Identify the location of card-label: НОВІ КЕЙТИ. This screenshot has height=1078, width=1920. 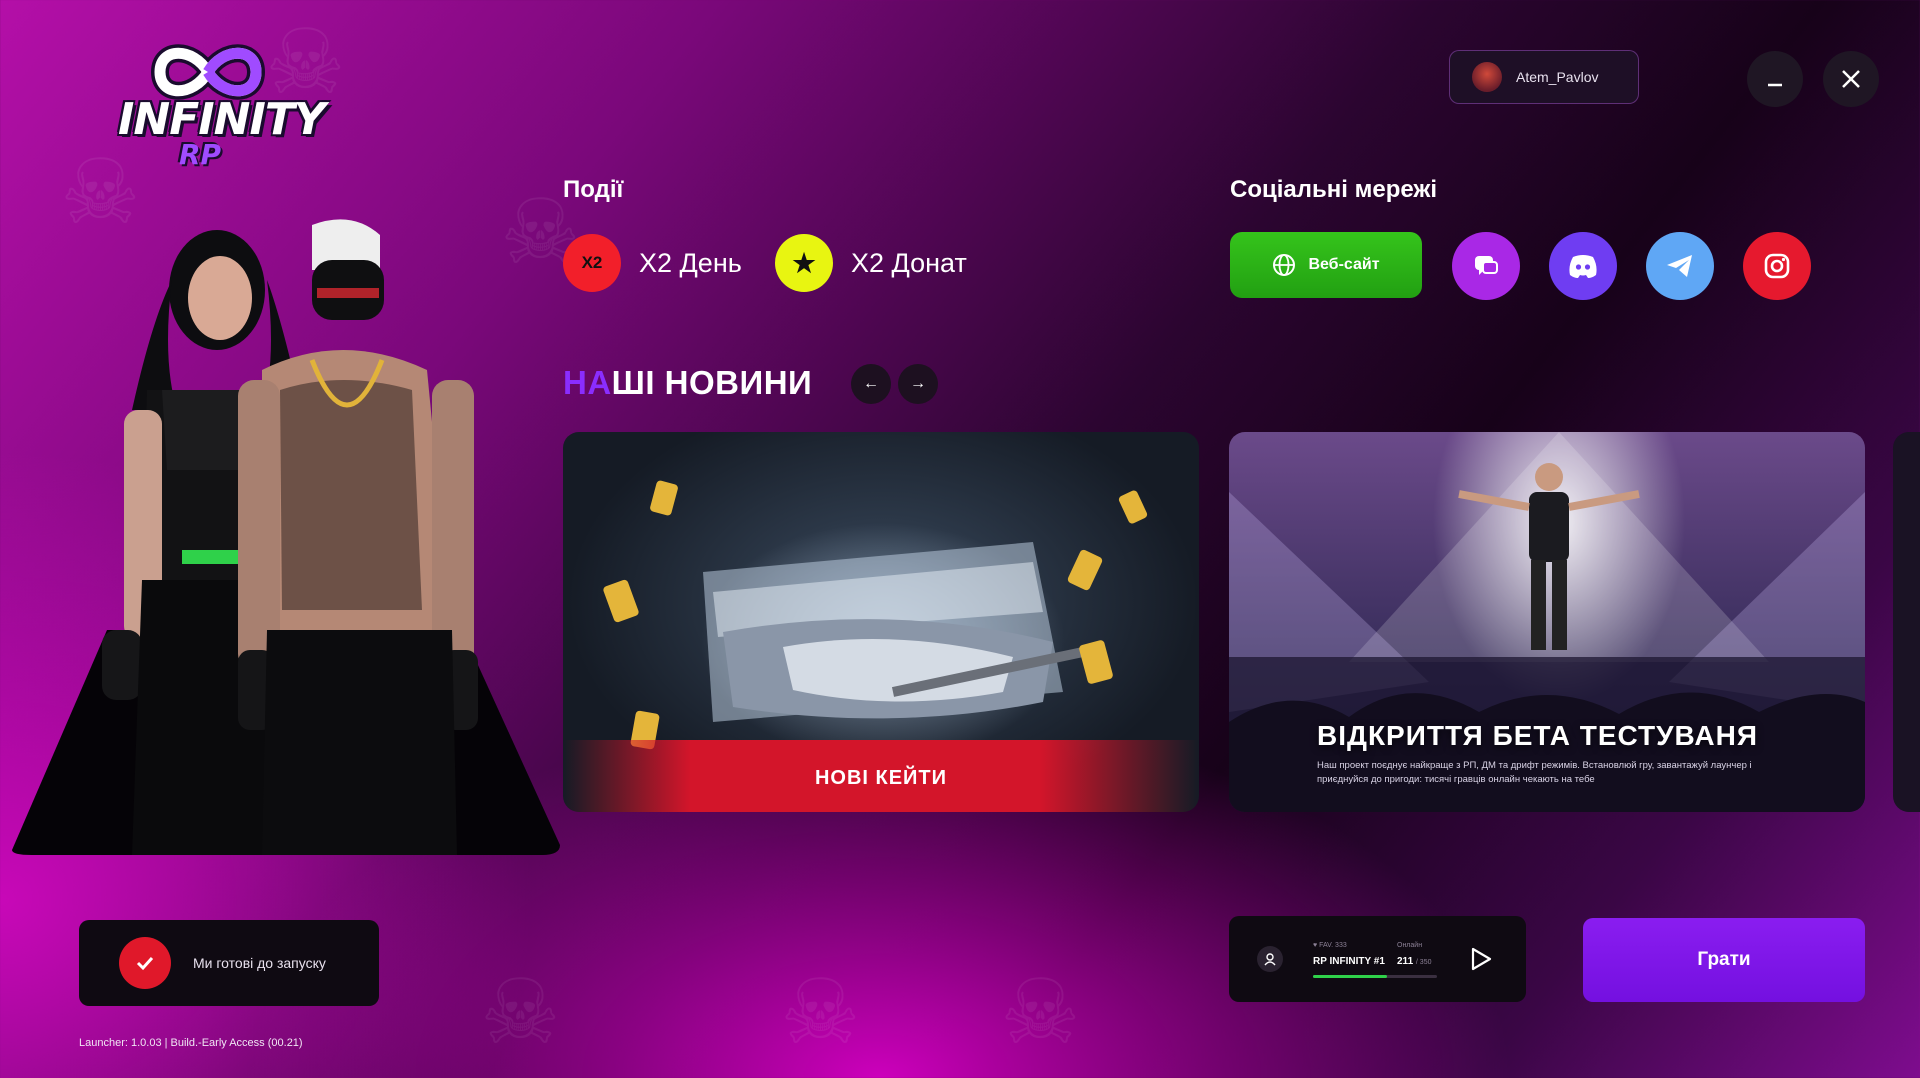
(881, 778).